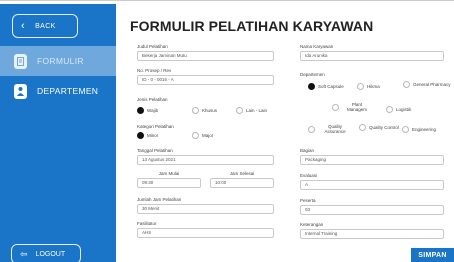 The image size is (454, 262). What do you see at coordinates (155, 150) in the screenshot?
I see `tanggal-label: Tanggal Pelatihan` at bounding box center [155, 150].